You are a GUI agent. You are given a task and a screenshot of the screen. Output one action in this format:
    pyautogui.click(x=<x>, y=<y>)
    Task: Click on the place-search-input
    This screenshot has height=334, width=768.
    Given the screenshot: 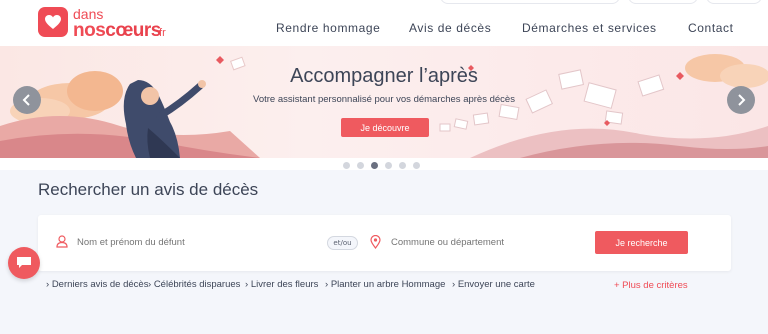 What is the action you would take?
    pyautogui.click(x=486, y=242)
    